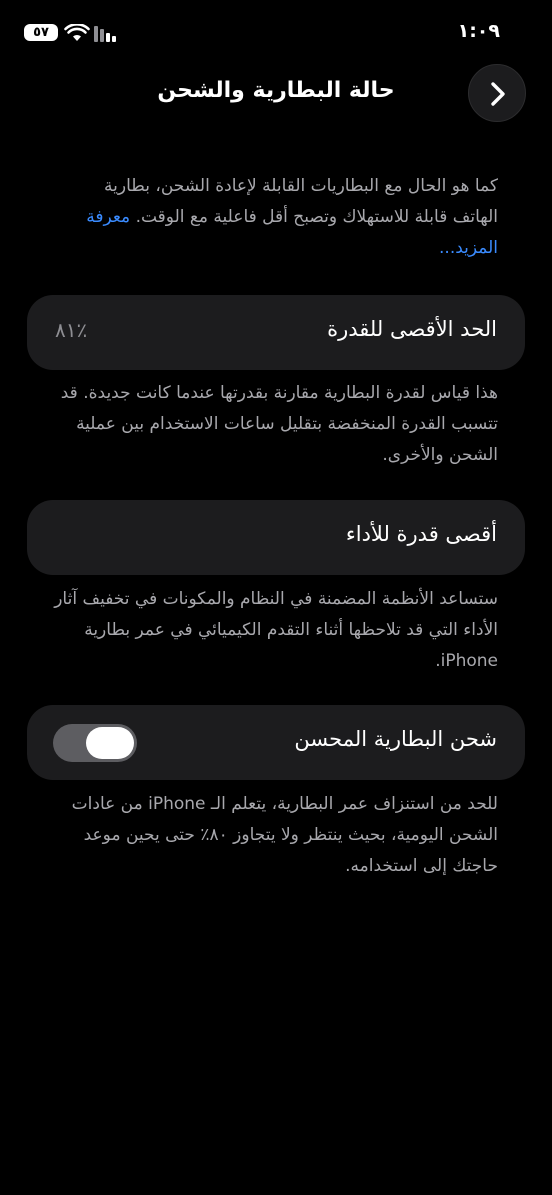  Describe the element at coordinates (276, 537) in the screenshot. I see `peak-performance-row: أقصى قدرة للأداء` at that location.